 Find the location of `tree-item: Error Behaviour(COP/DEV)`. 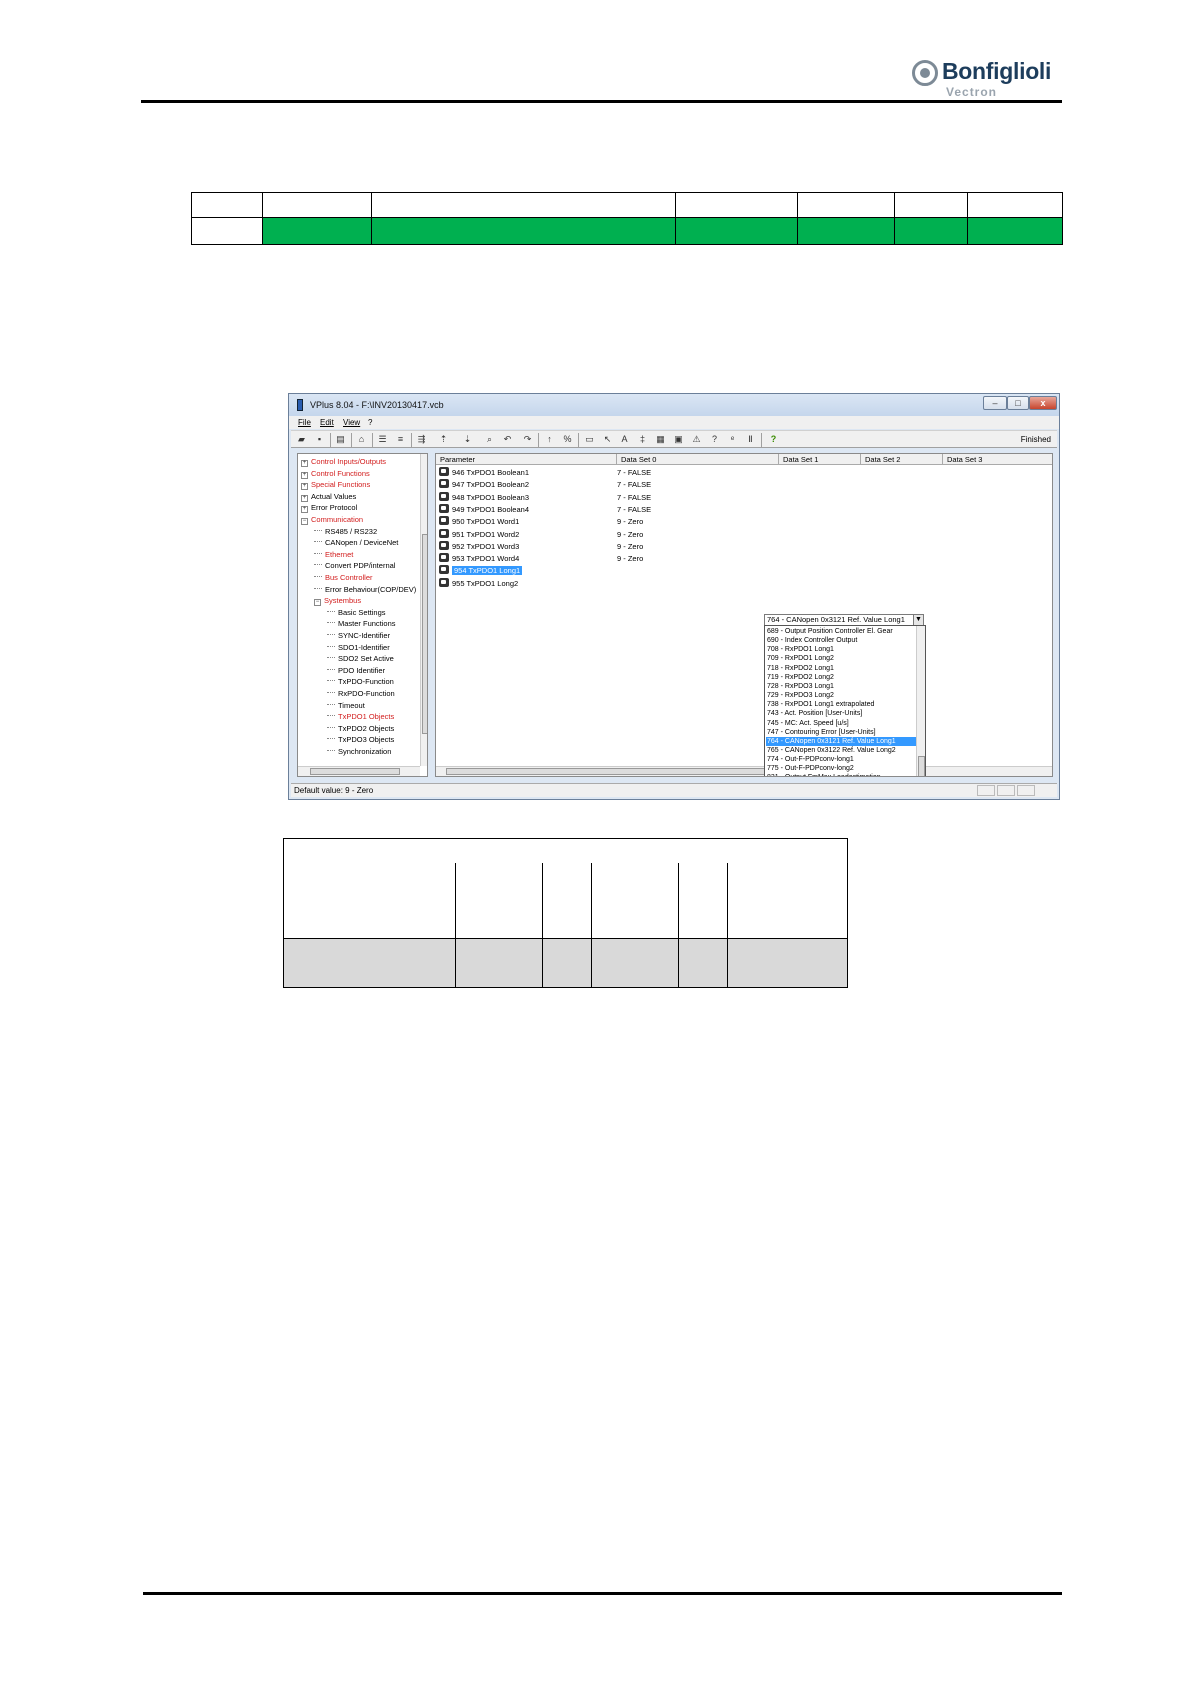

tree-item: Error Behaviour(COP/DEV) is located at coordinates (365, 589).